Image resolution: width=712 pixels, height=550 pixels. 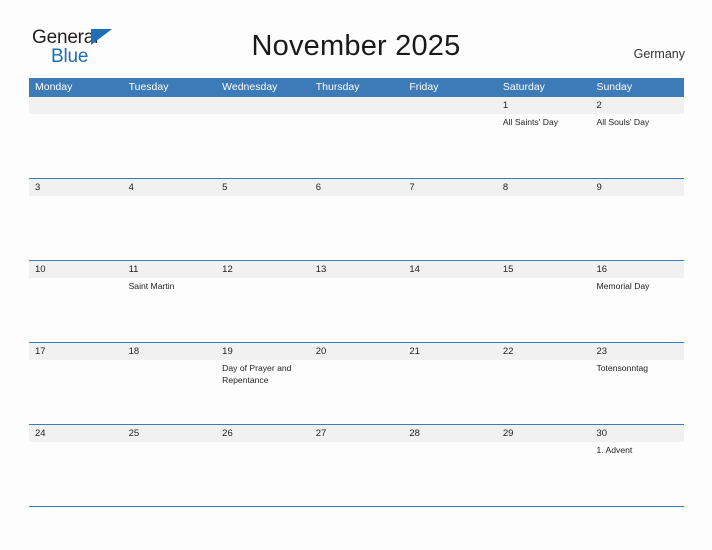 I want to click on weekday-sunday: Sunday, so click(x=614, y=87).